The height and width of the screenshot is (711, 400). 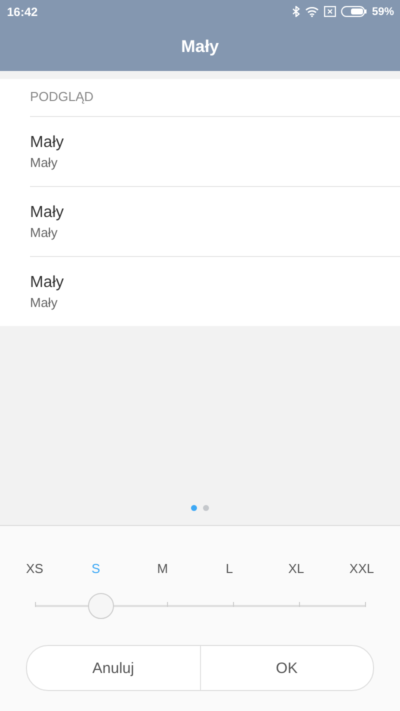 What do you see at coordinates (383, 12) in the screenshot?
I see `battery-percent: 59%` at bounding box center [383, 12].